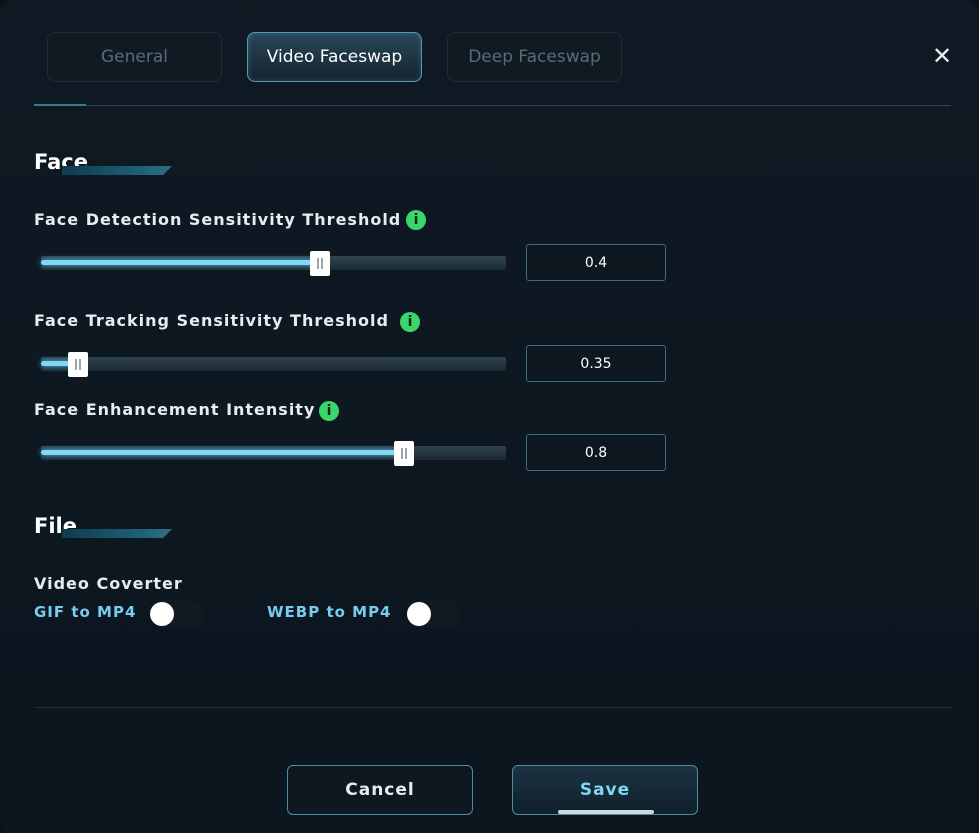 The image size is (979, 833). I want to click on save-button-glow, so click(606, 812).